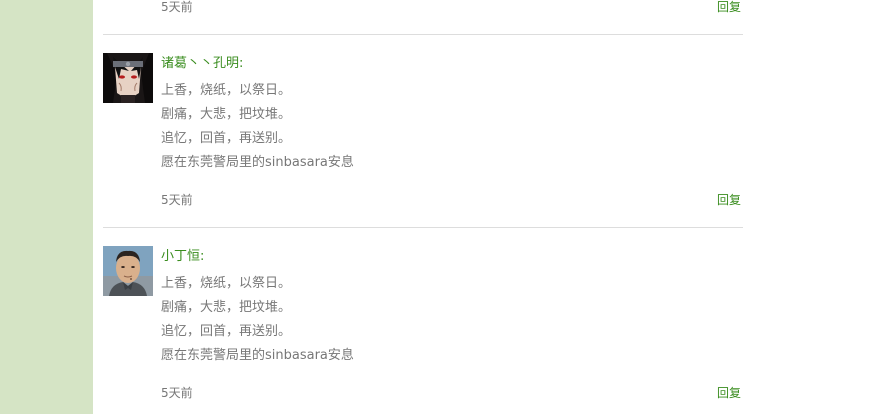 The height and width of the screenshot is (414, 879). What do you see at coordinates (182, 257) in the screenshot?
I see `comment-author: 小丁恒:` at bounding box center [182, 257].